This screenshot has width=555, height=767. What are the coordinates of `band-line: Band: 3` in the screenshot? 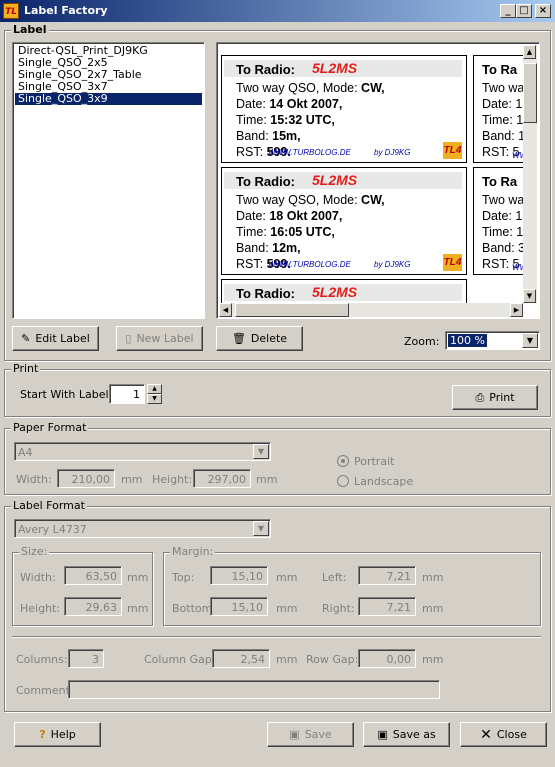 It's located at (502, 248).